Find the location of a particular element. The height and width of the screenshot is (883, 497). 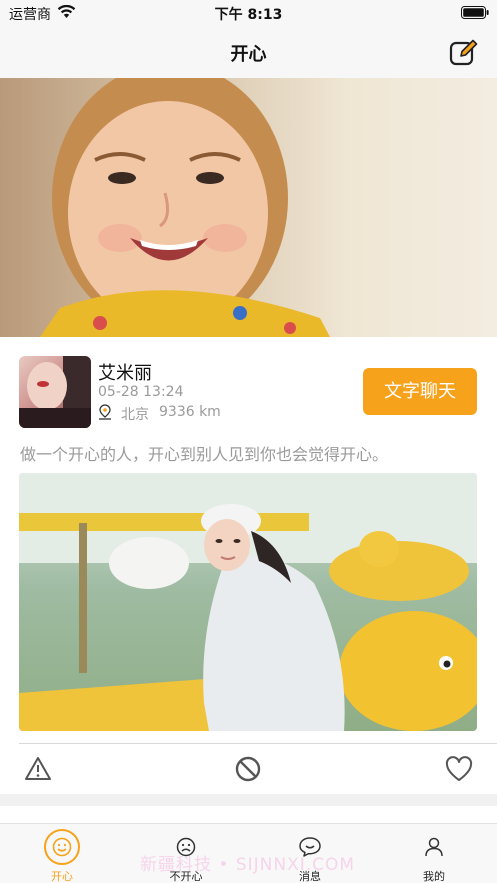

page-title: 开心 is located at coordinates (248, 54).